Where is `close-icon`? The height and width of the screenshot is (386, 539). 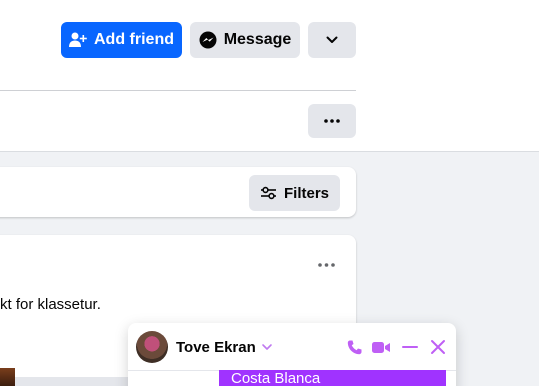
close-icon is located at coordinates (438, 347).